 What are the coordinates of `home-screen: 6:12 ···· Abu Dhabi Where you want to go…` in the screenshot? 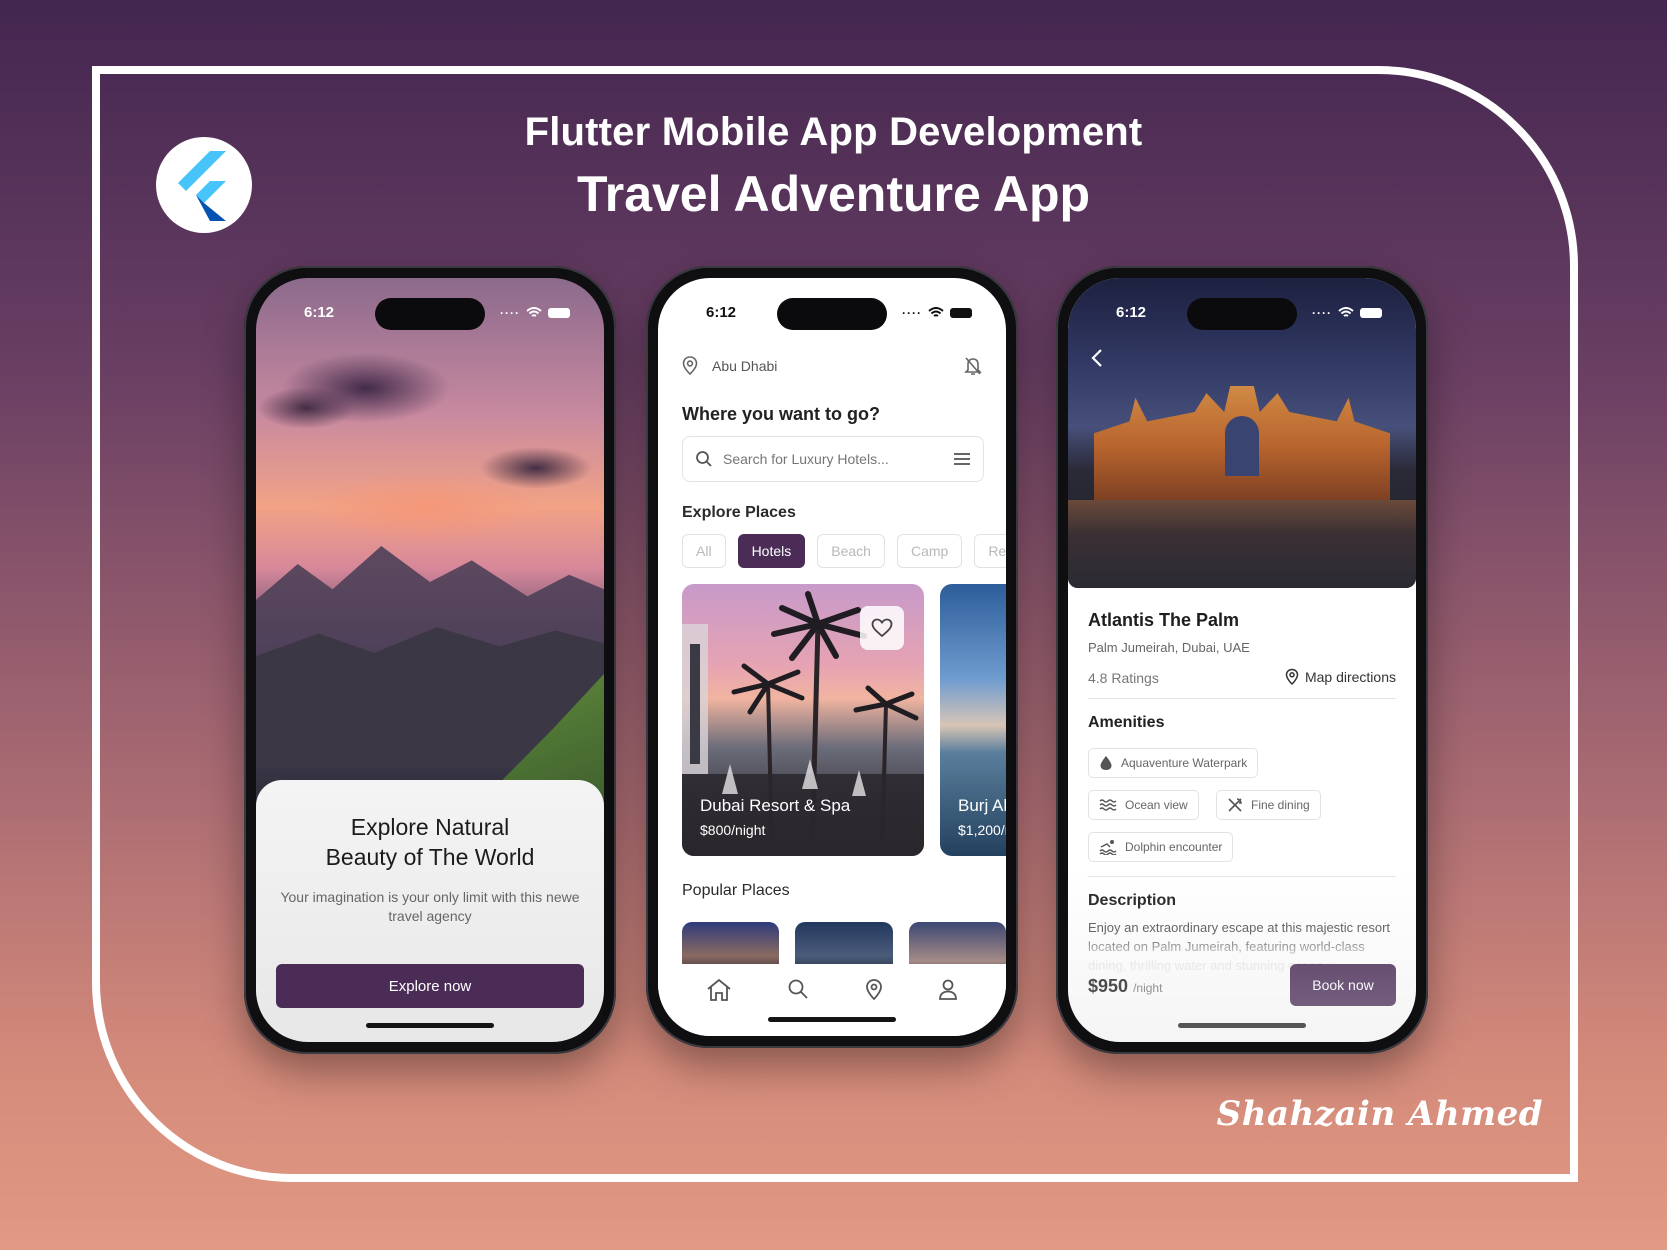 It's located at (832, 657).